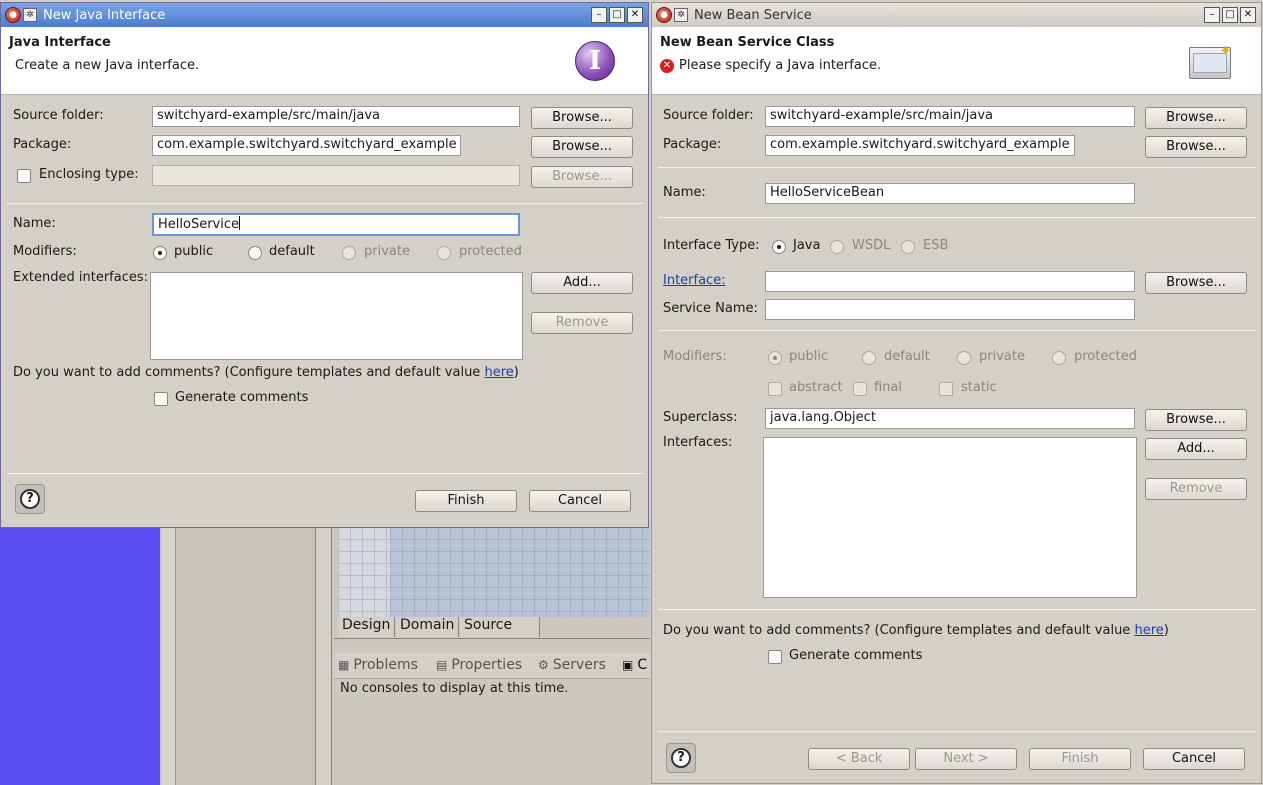 This screenshot has height=785, width=1263. Describe the element at coordinates (950, 193) in the screenshot. I see `name-input: HelloServiceBean` at that location.